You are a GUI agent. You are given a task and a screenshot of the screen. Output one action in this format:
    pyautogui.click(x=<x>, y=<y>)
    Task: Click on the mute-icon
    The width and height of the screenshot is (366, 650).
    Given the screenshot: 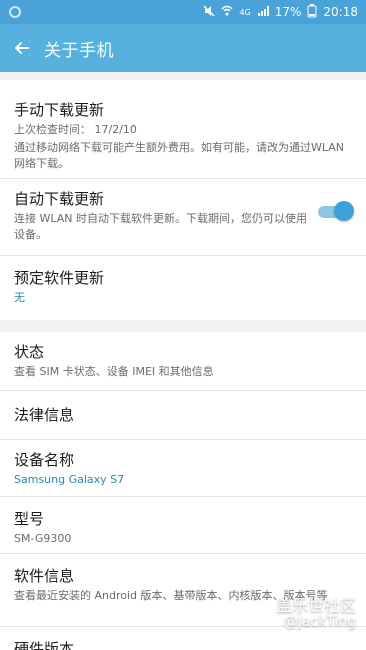 What is the action you would take?
    pyautogui.click(x=209, y=12)
    